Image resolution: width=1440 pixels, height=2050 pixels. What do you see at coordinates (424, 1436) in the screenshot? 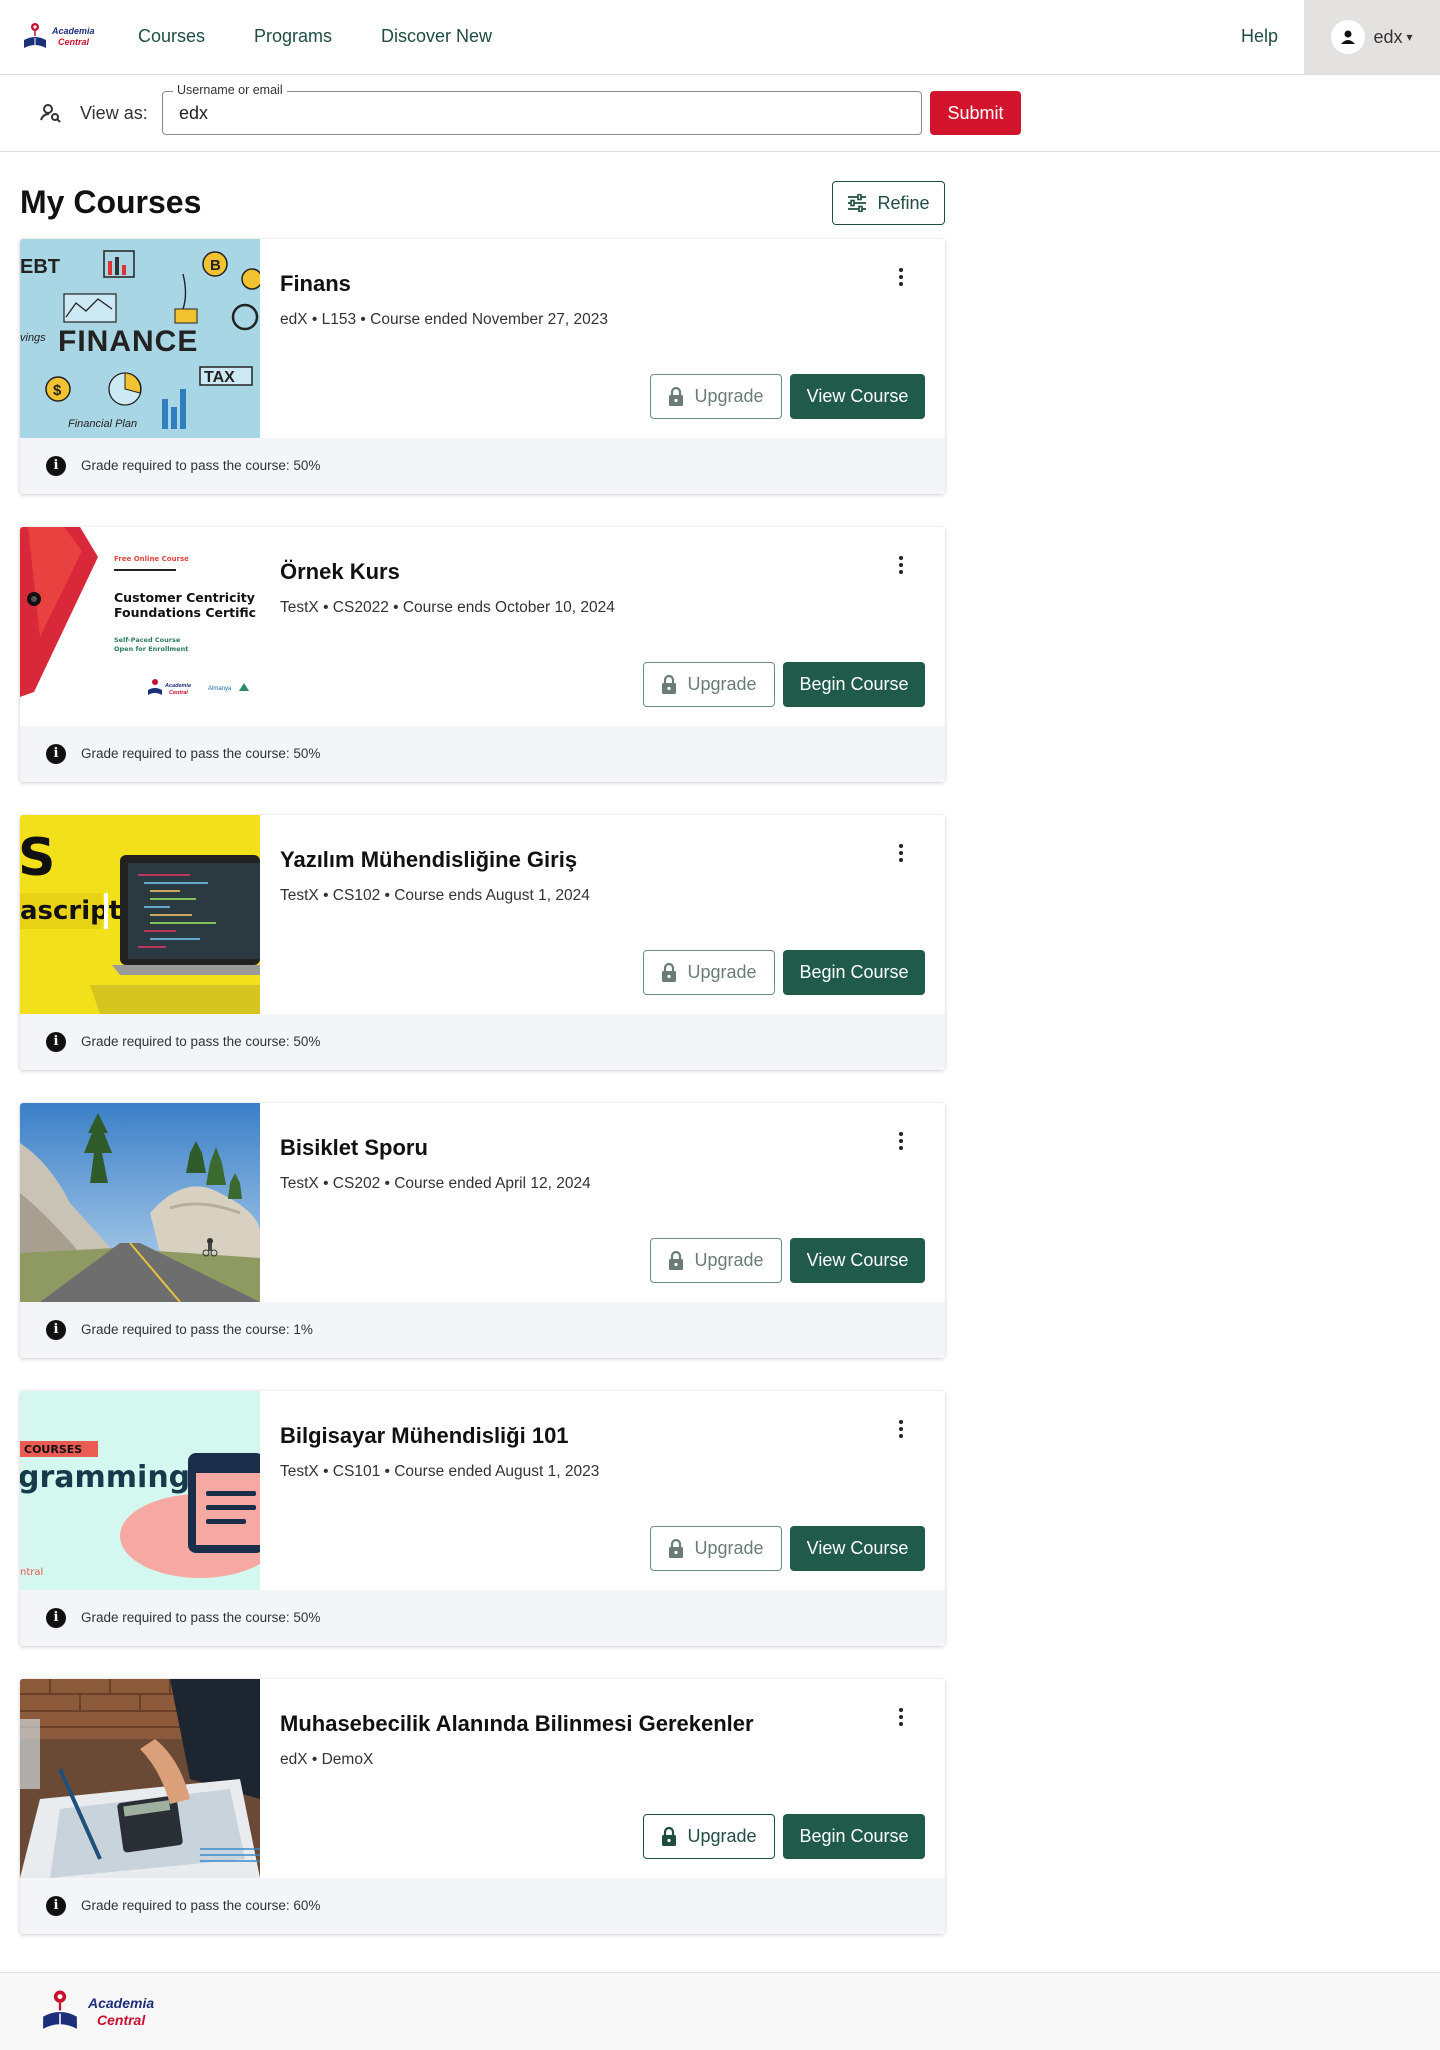
I see `course-title: Bilgisayar Mühendisliği 101` at bounding box center [424, 1436].